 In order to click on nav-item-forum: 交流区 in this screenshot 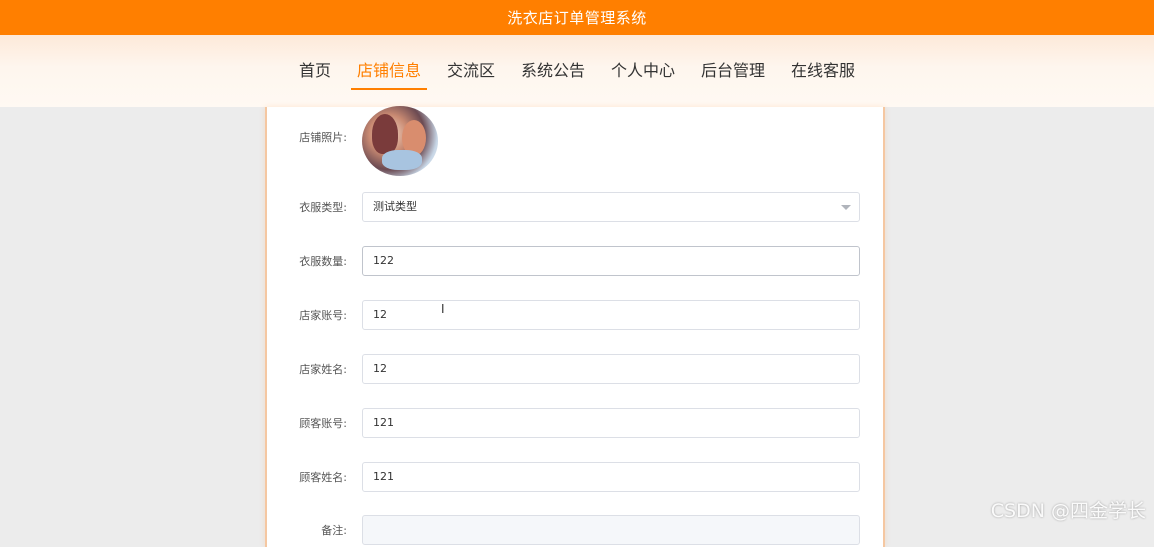, I will do `click(471, 71)`.